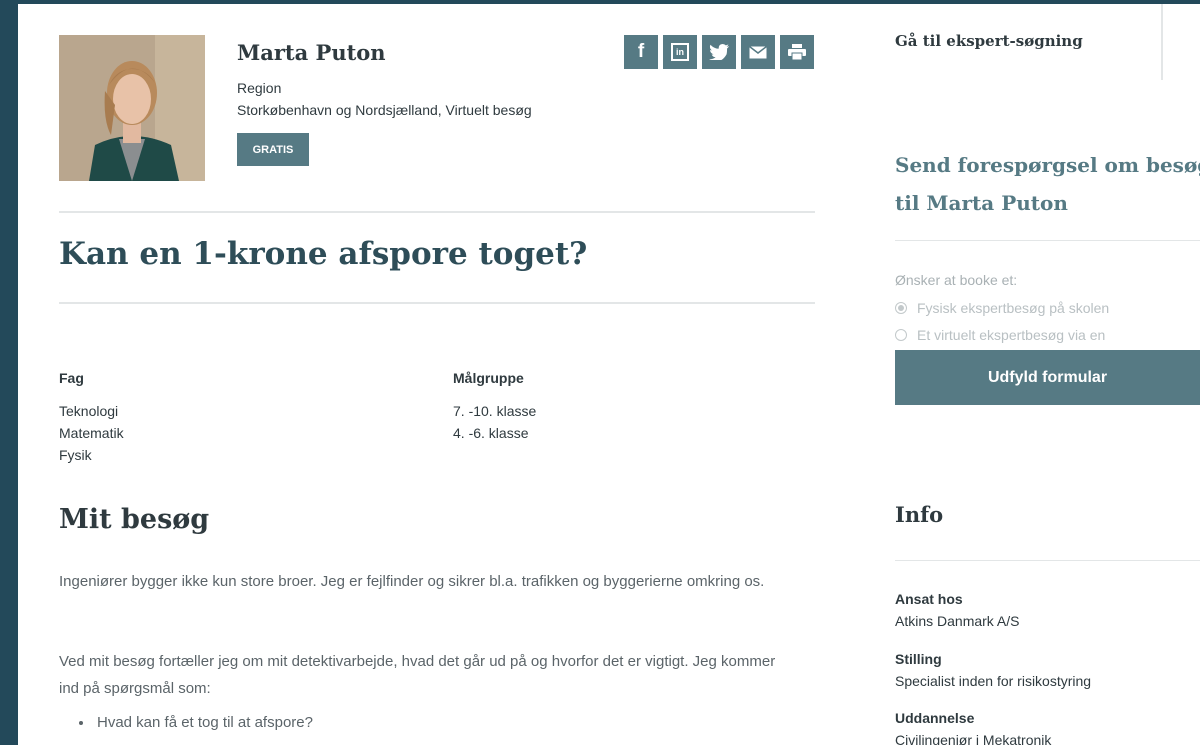 The width and height of the screenshot is (1200, 745). What do you see at coordinates (957, 621) in the screenshot?
I see `employer-value: Atkins Danmark A/S` at bounding box center [957, 621].